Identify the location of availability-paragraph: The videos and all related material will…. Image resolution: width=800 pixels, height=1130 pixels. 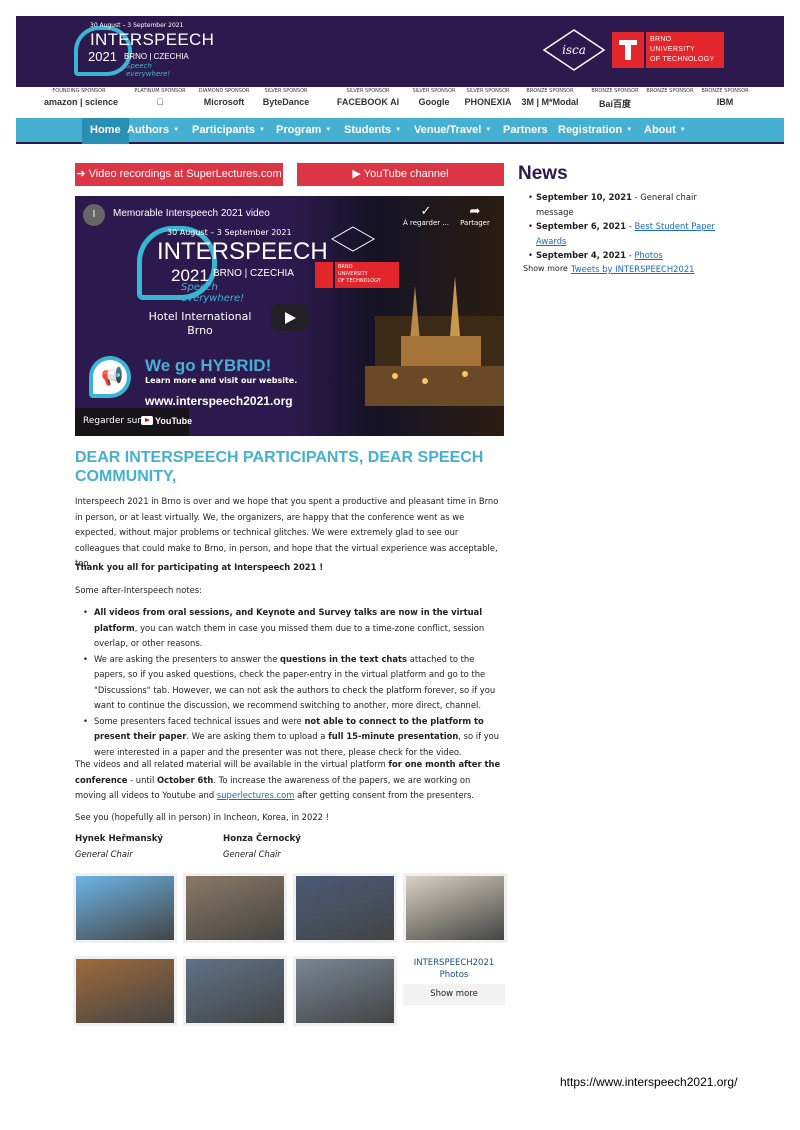
(288, 779).